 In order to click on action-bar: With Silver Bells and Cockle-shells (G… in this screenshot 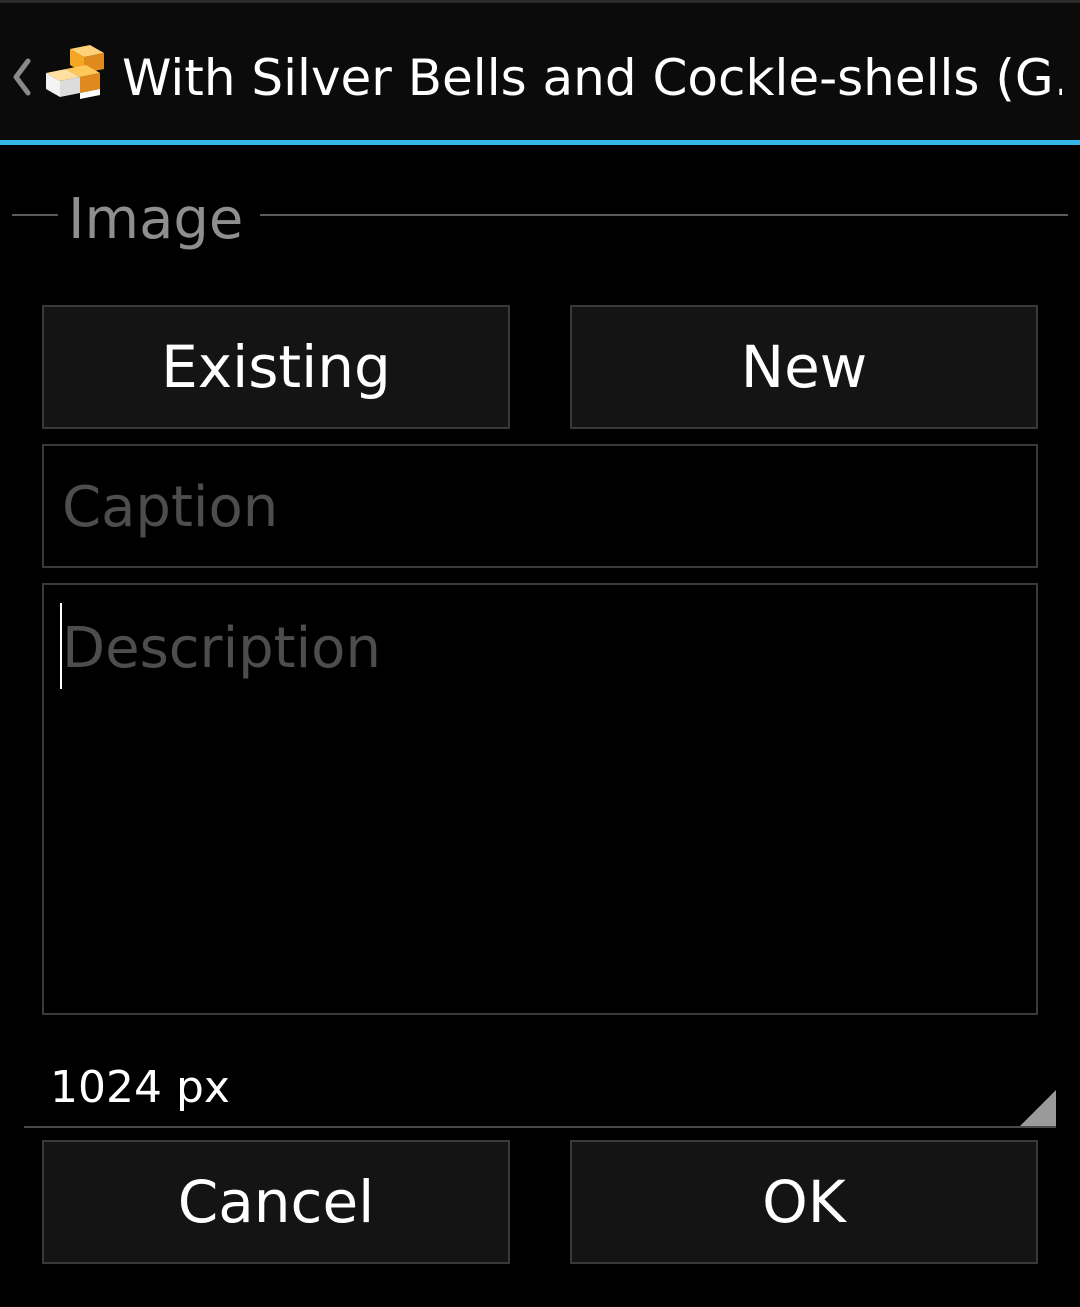, I will do `click(540, 70)`.